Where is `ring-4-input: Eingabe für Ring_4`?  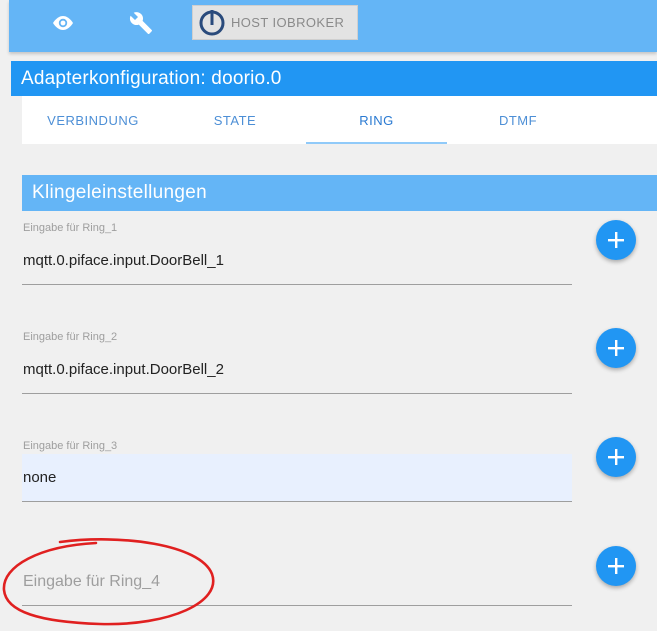 ring-4-input: Eingabe für Ring_4 is located at coordinates (297, 582).